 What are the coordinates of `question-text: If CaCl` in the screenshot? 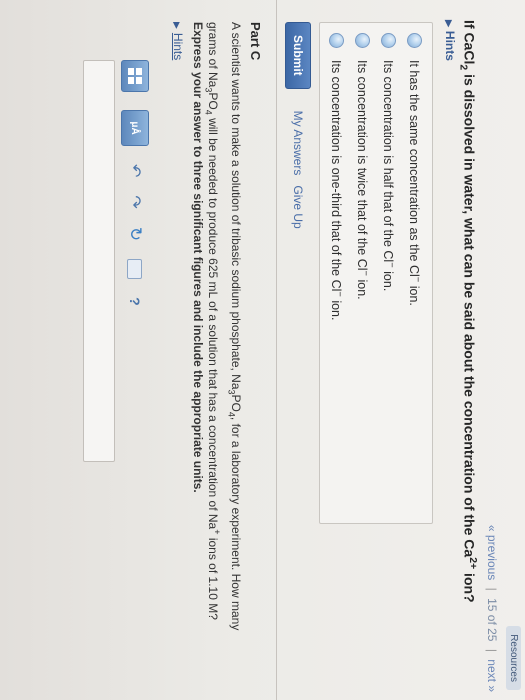 It's located at (469, 42).